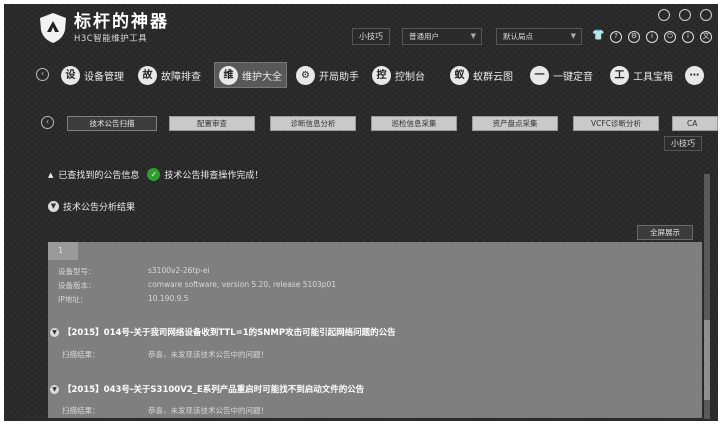  What do you see at coordinates (51, 174) in the screenshot?
I see `collapse-arrow-icon: ▲` at bounding box center [51, 174].